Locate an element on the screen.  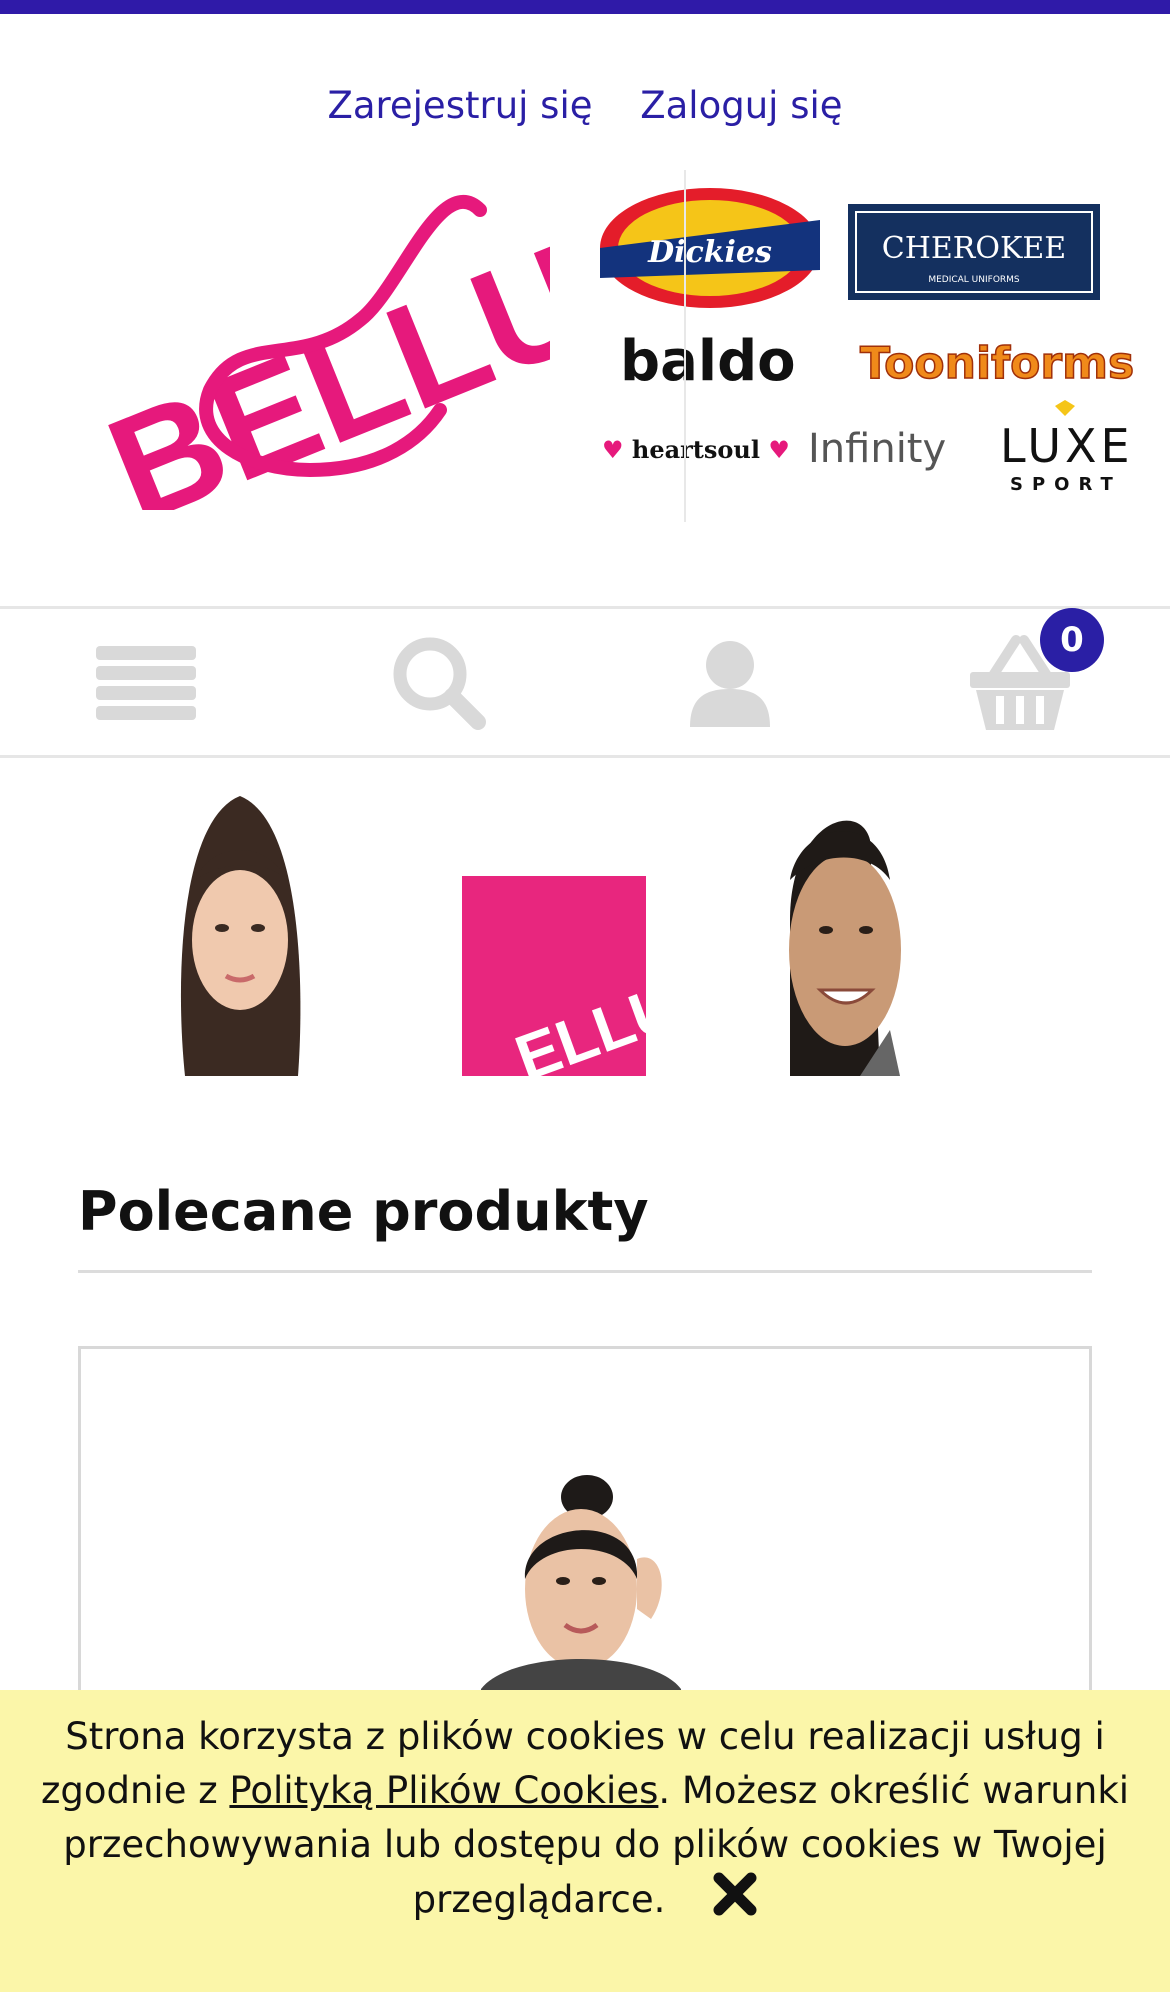
hero-banner: ELLUS is located at coordinates (585, 928).